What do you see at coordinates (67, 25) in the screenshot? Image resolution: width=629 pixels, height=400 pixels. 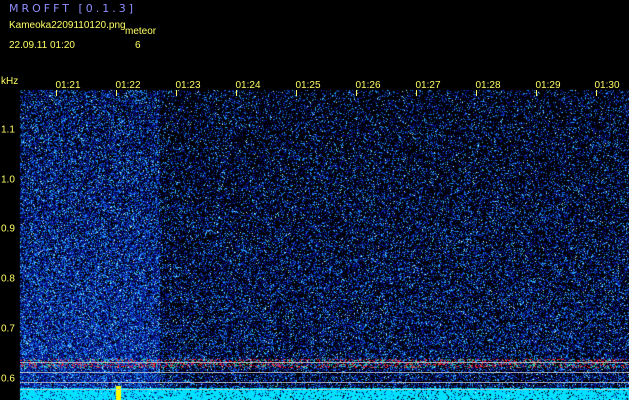 I see `file-name: Kameoka2209110120.png` at bounding box center [67, 25].